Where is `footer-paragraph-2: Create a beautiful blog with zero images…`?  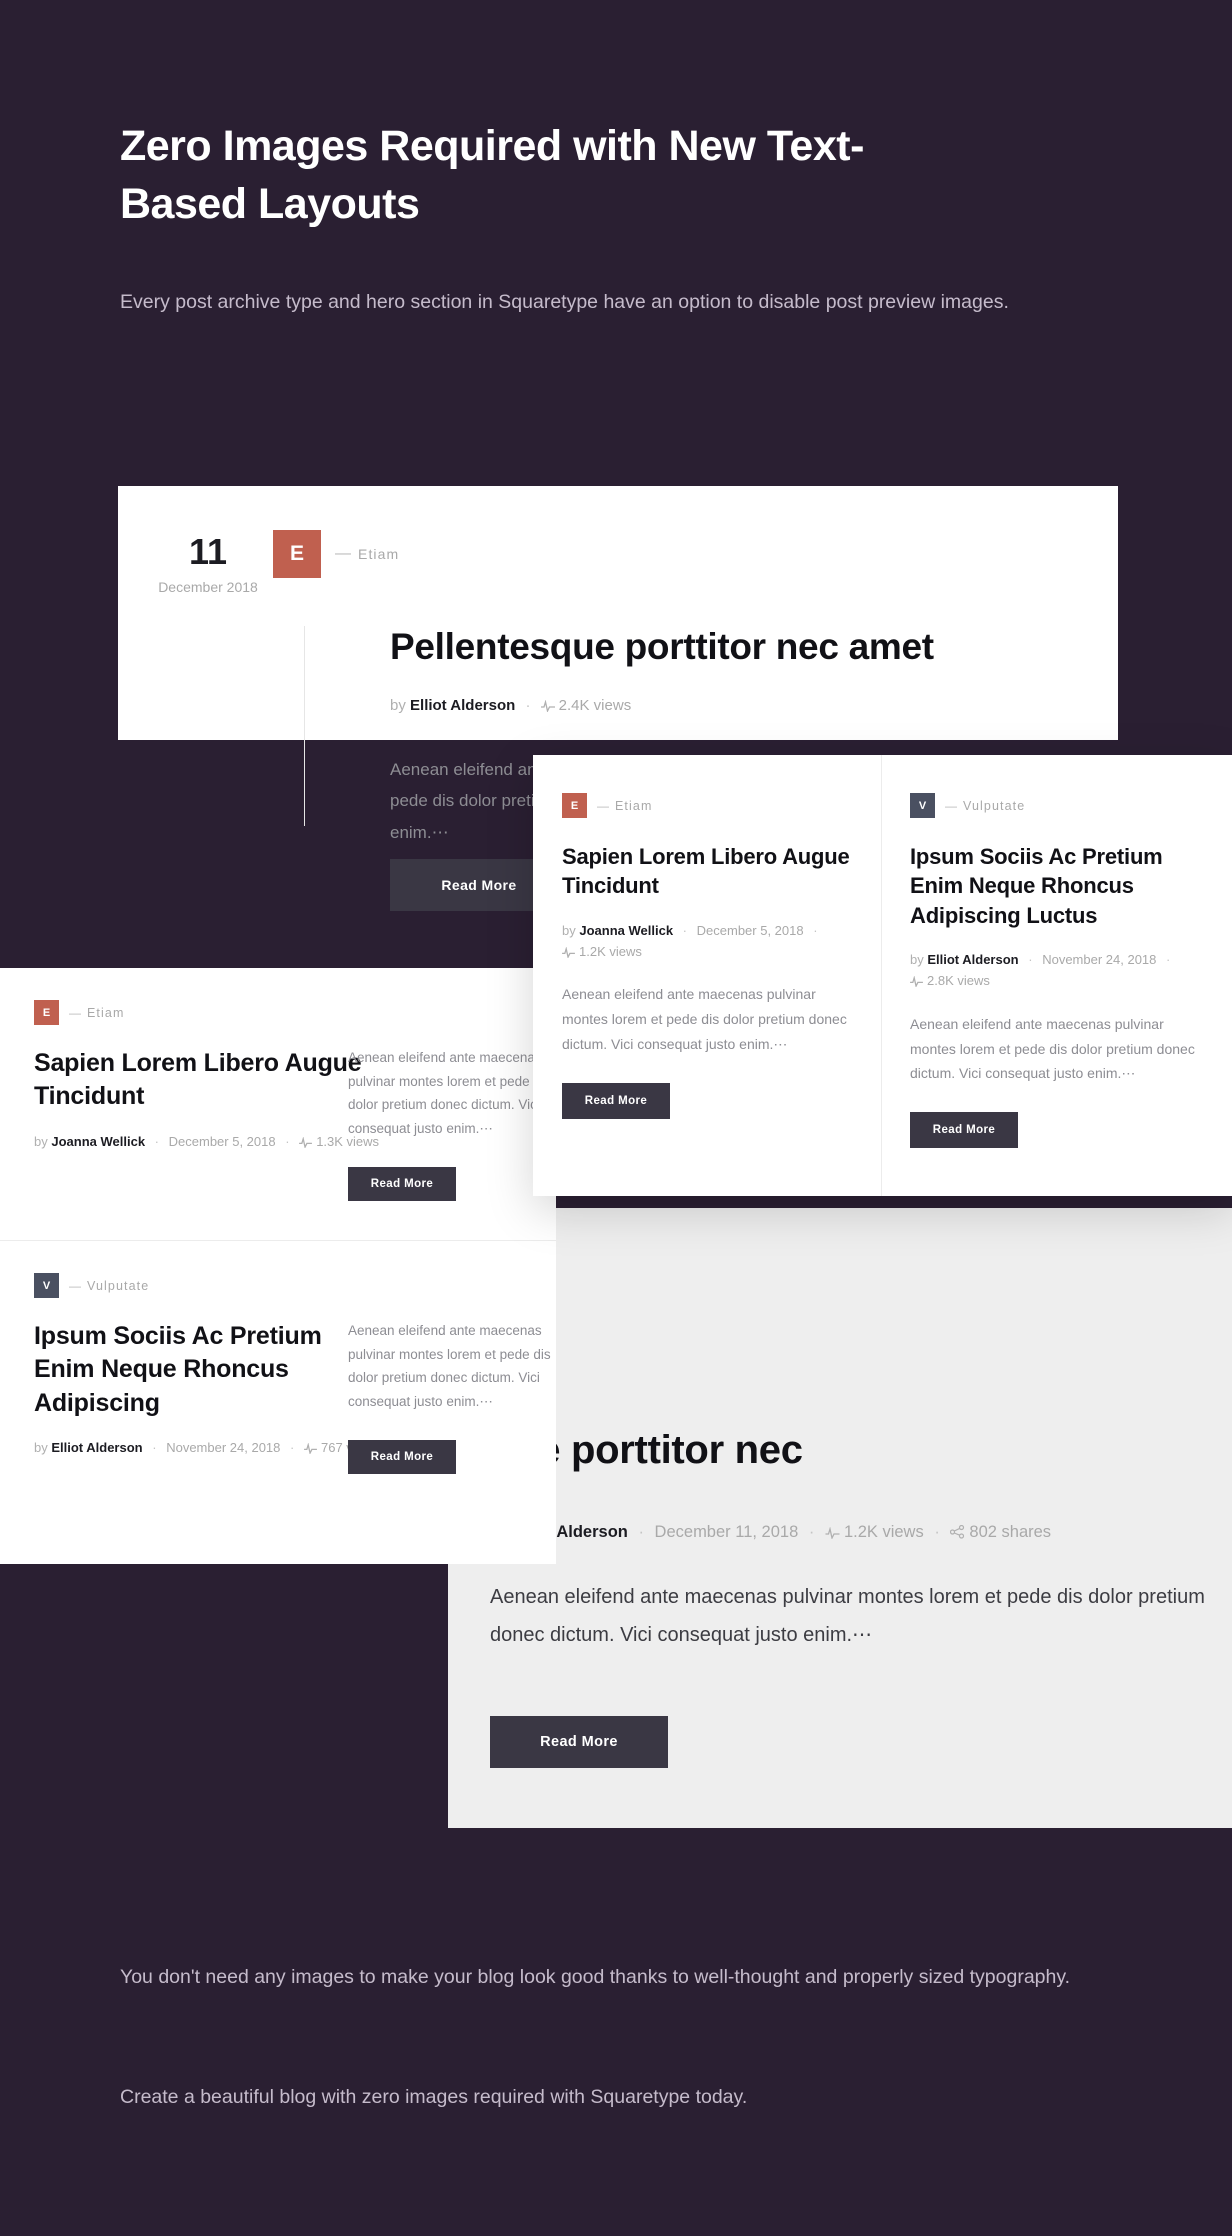 footer-paragraph-2: Create a beautiful blog with zero images… is located at coordinates (434, 2097).